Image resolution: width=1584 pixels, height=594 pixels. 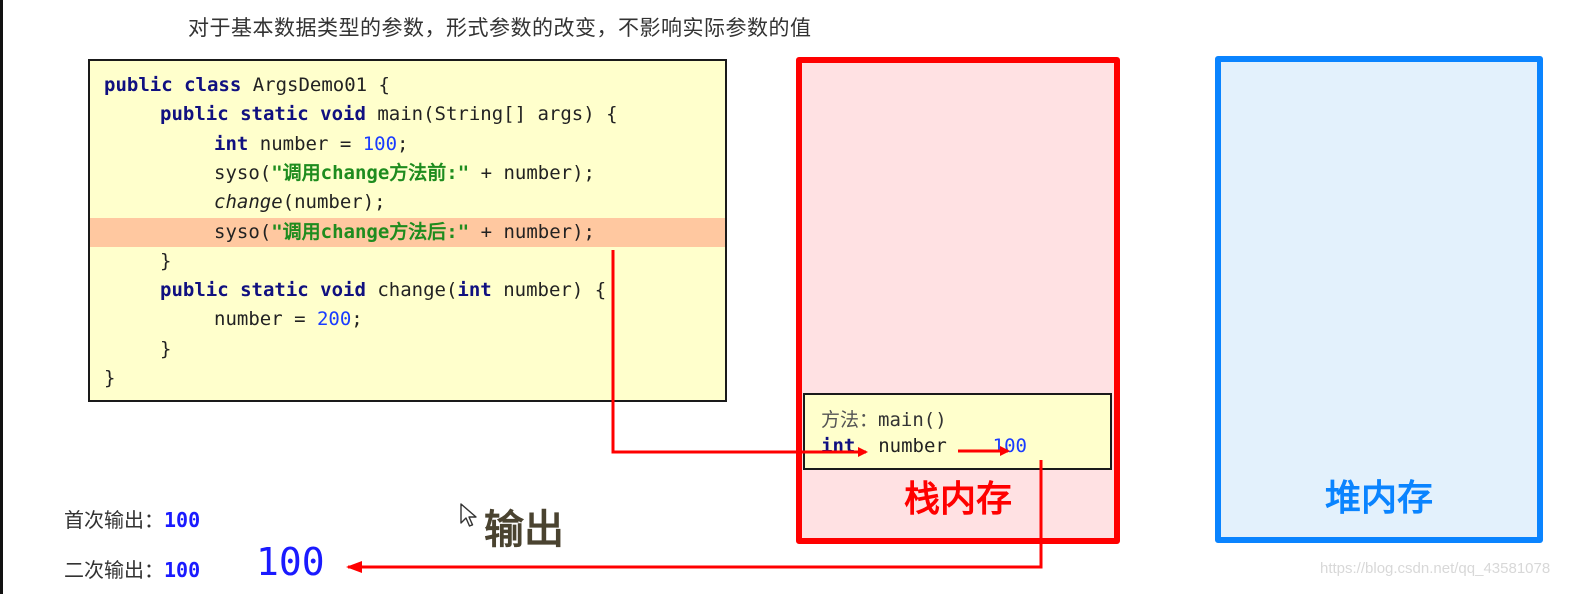 I want to click on arrow-code-to-stack, so click(x=739, y=353).